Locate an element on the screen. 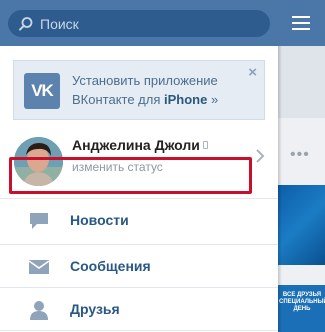  menu-icon is located at coordinates (301, 23).